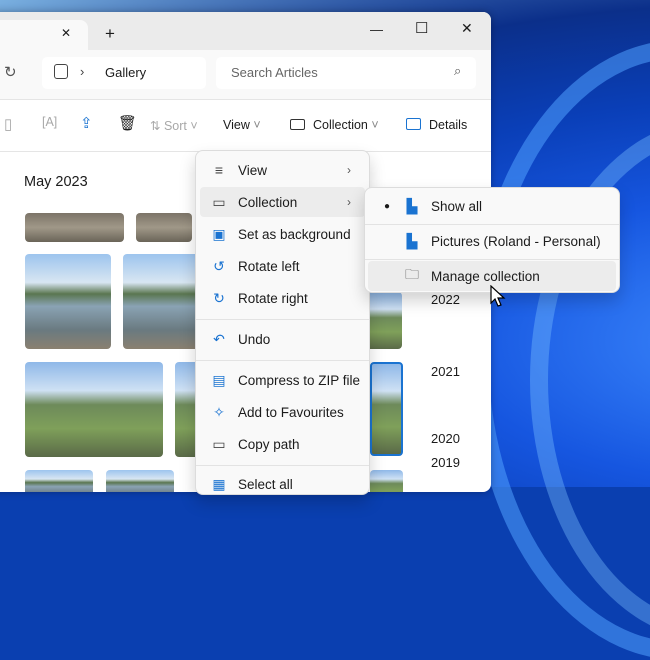  I want to click on tab-gallery: ✕, so click(44, 35).